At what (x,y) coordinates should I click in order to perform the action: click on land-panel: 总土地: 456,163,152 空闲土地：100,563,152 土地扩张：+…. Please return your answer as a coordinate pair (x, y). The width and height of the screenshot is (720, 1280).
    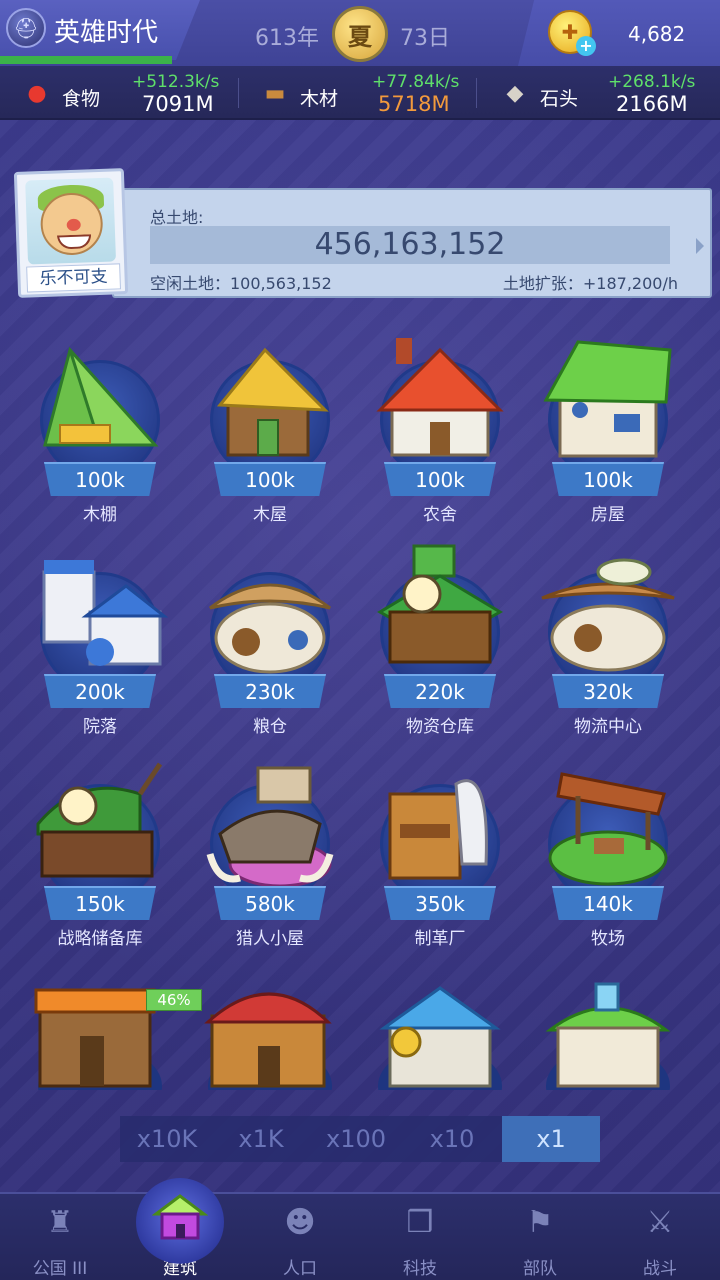
    Looking at the image, I should click on (362, 233).